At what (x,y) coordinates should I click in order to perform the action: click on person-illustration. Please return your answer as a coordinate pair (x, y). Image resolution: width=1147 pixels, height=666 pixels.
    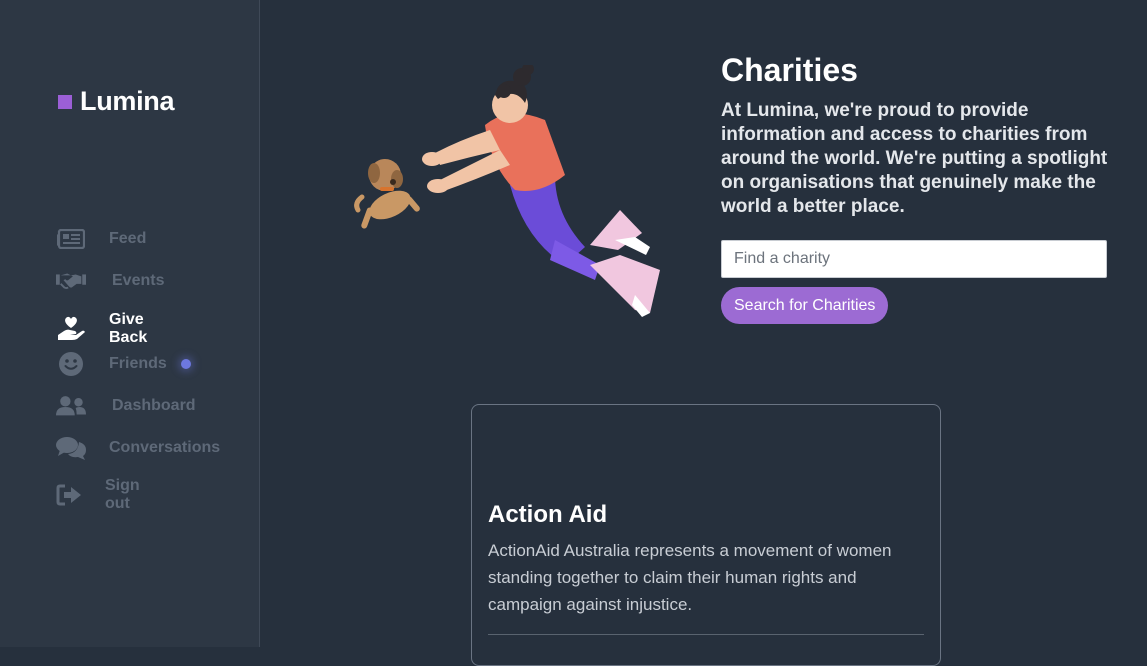
    Looking at the image, I should click on (541, 190).